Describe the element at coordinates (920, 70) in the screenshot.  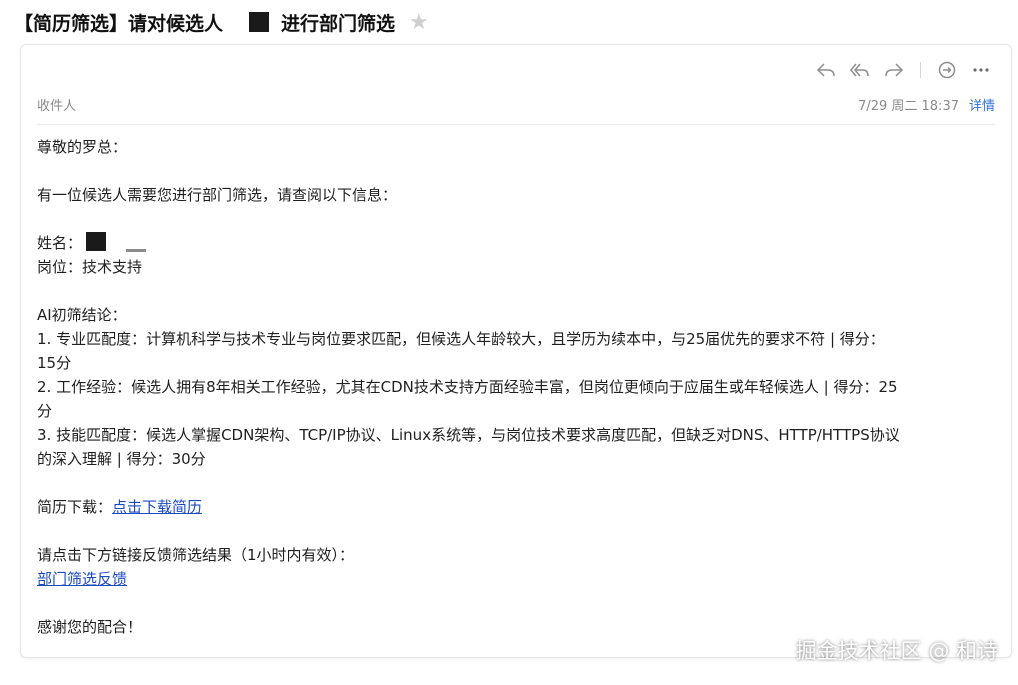
I see `toolbar-divider` at that location.